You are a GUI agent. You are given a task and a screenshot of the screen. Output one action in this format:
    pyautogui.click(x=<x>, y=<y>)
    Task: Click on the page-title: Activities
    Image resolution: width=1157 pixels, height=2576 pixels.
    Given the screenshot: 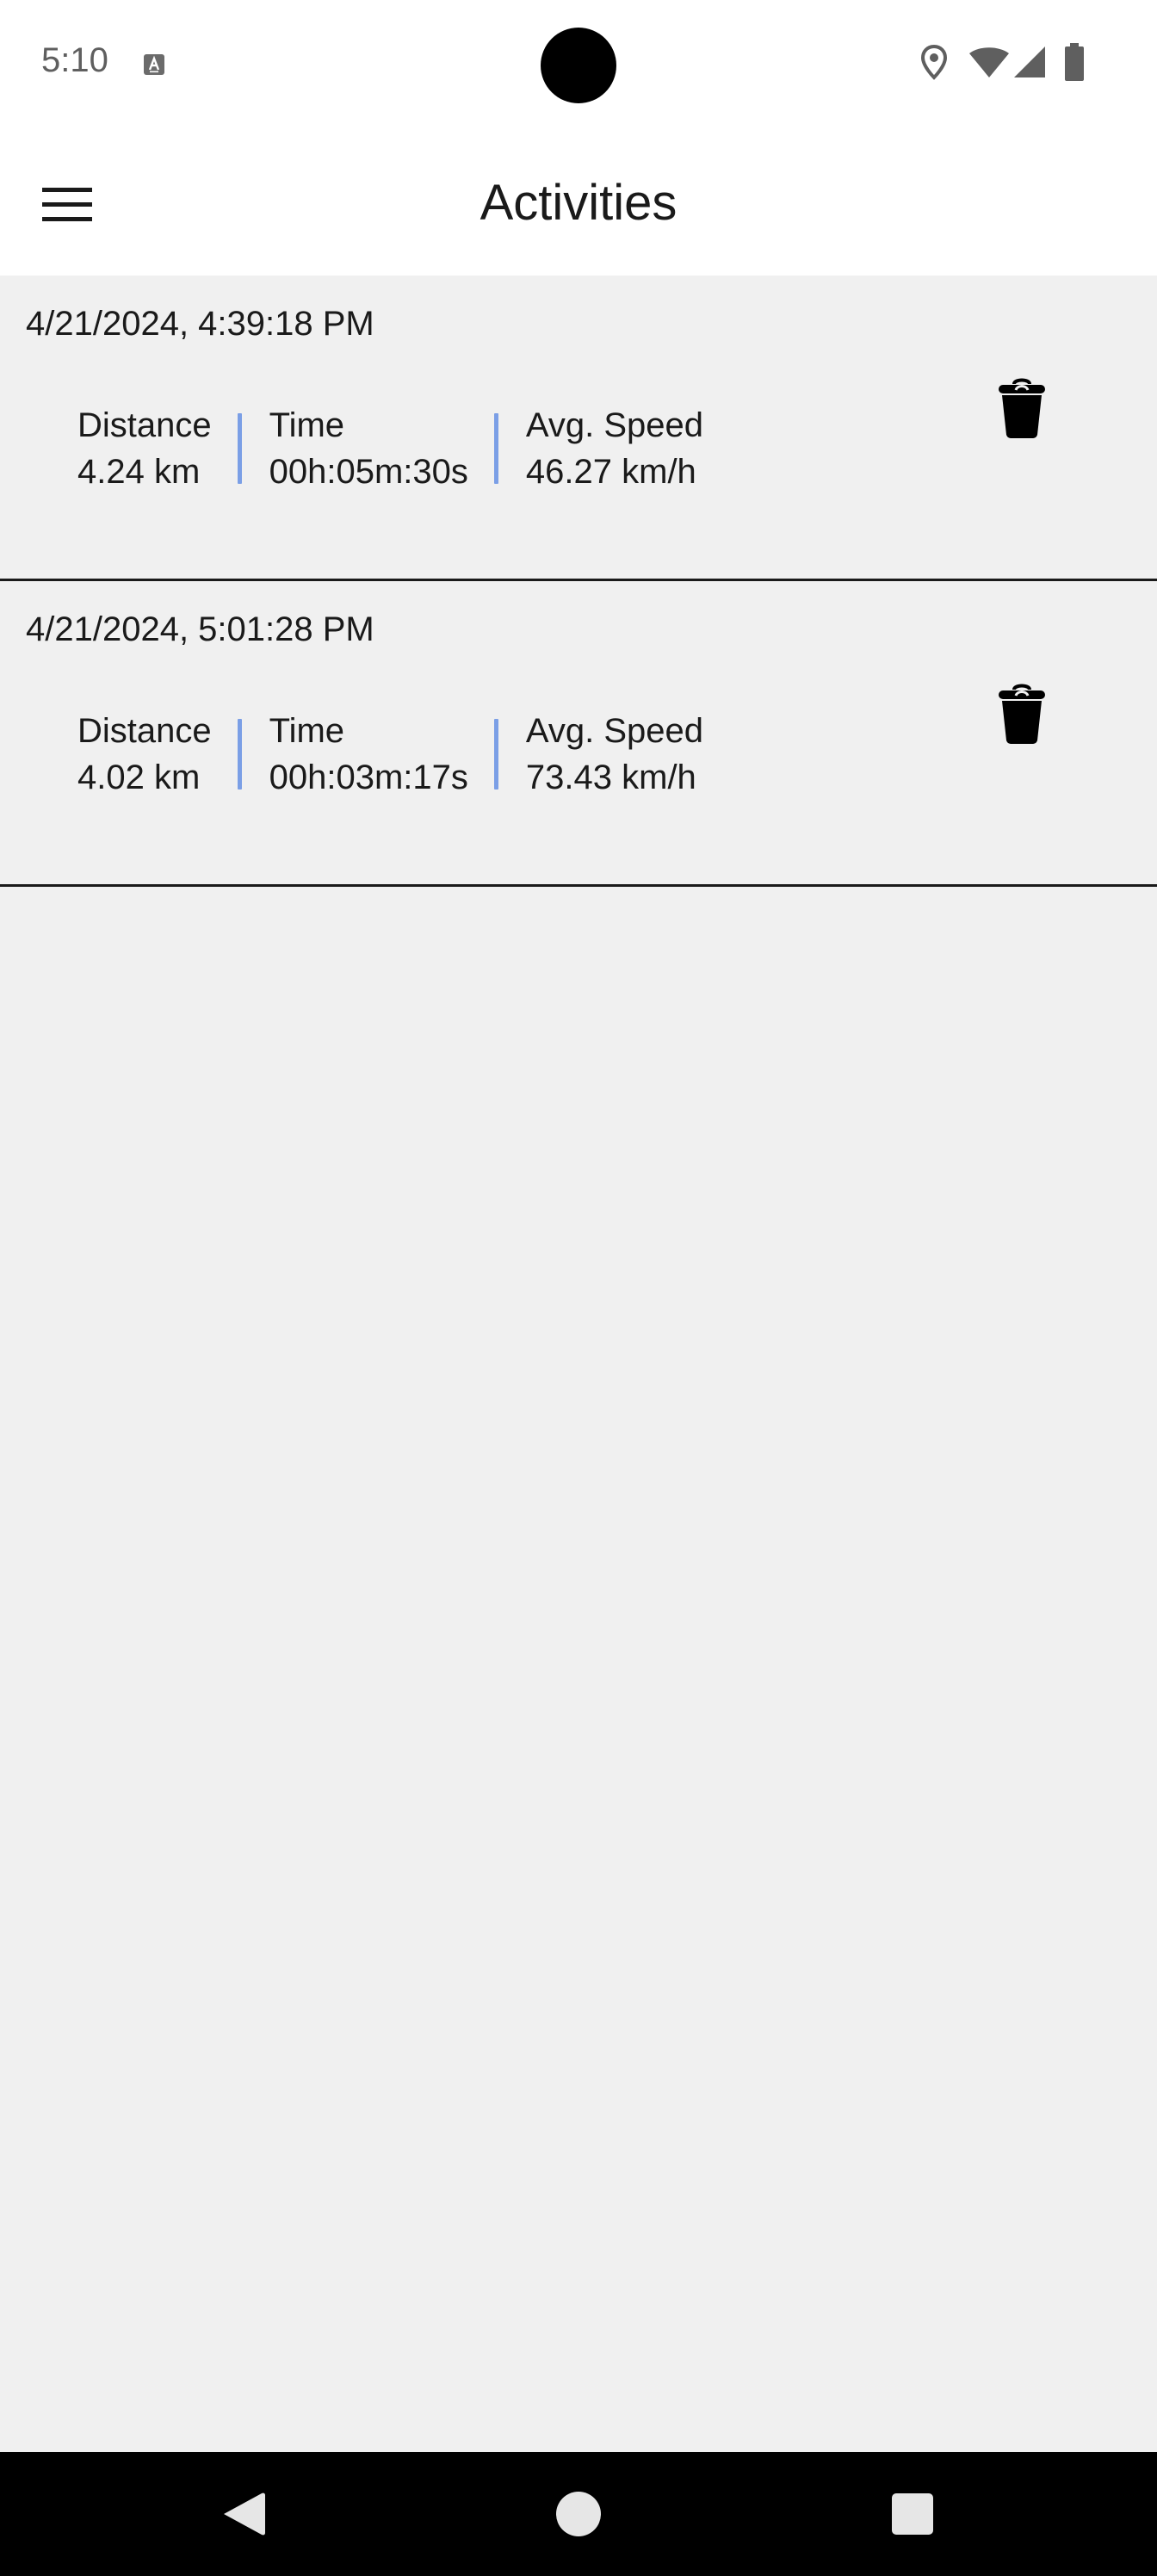 What is the action you would take?
    pyautogui.click(x=579, y=203)
    